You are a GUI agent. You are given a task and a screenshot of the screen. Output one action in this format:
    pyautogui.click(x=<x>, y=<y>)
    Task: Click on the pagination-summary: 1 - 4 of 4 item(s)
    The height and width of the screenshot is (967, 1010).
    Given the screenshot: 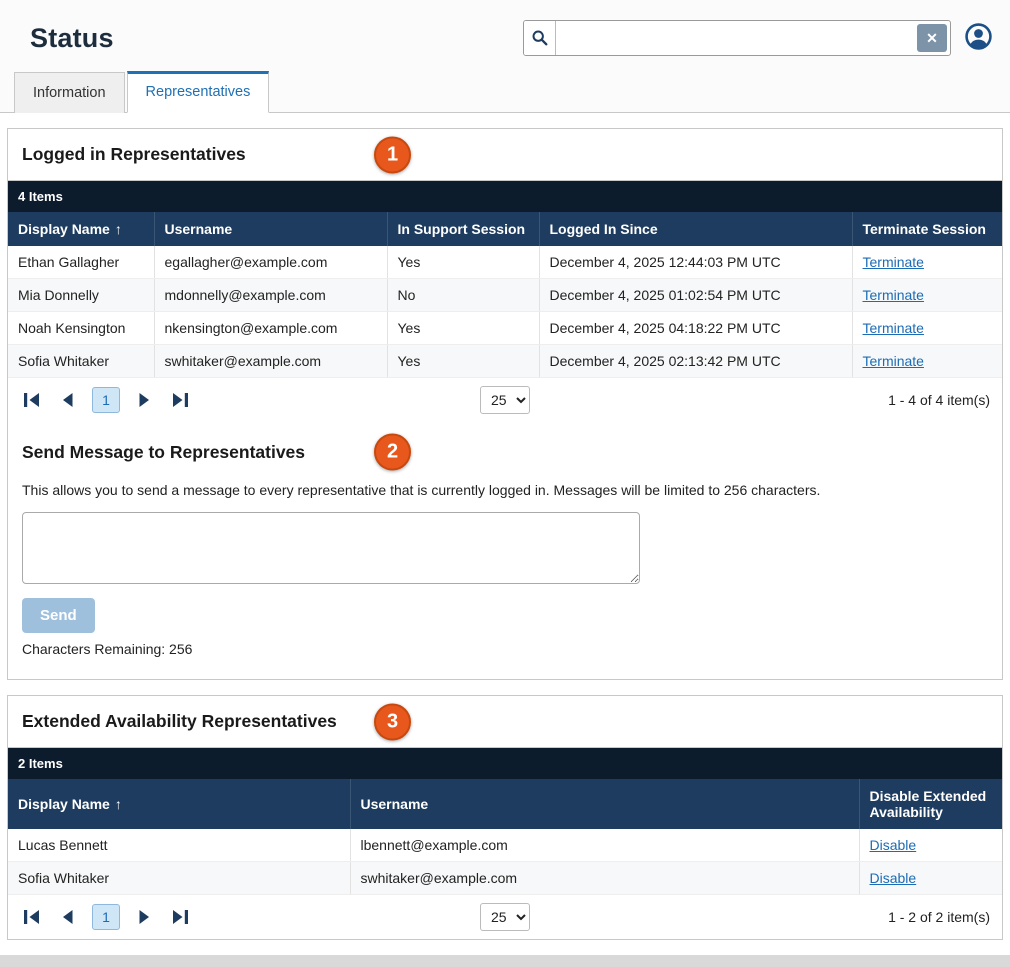 What is the action you would take?
    pyautogui.click(x=939, y=400)
    